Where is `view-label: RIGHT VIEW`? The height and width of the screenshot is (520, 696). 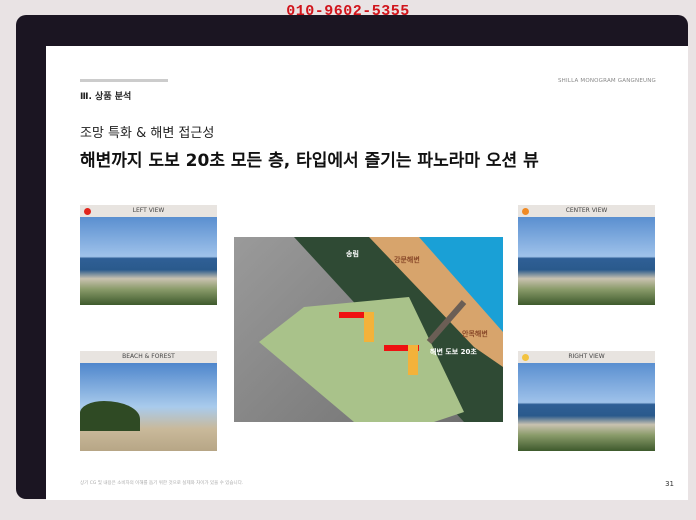 view-label: RIGHT VIEW is located at coordinates (586, 356).